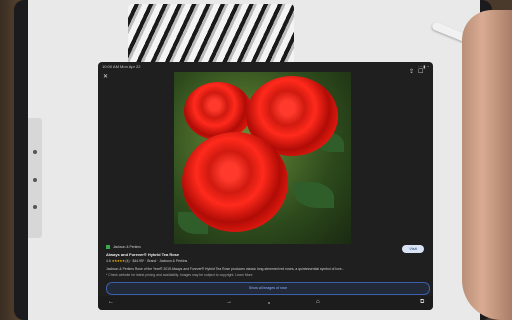 Image resolution: width=512 pixels, height=320 pixels. What do you see at coordinates (487, 165) in the screenshot?
I see `hand` at bounding box center [487, 165].